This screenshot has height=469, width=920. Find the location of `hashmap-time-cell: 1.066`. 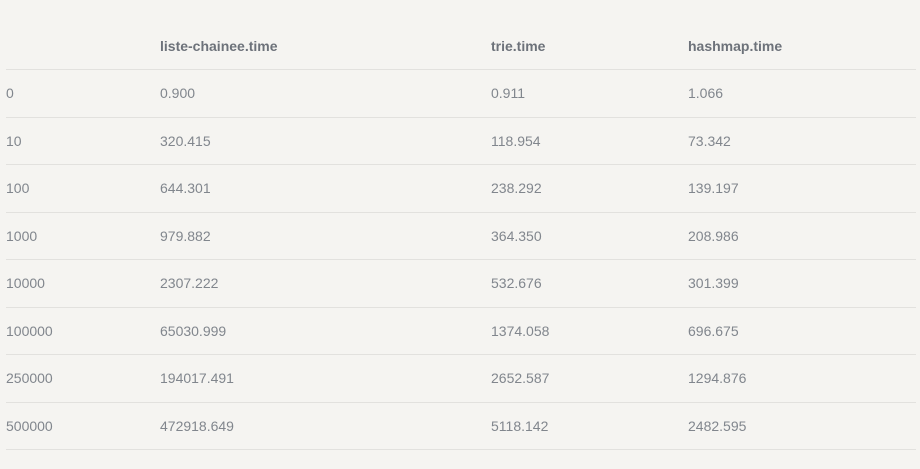

hashmap-time-cell: 1.066 is located at coordinates (802, 93).